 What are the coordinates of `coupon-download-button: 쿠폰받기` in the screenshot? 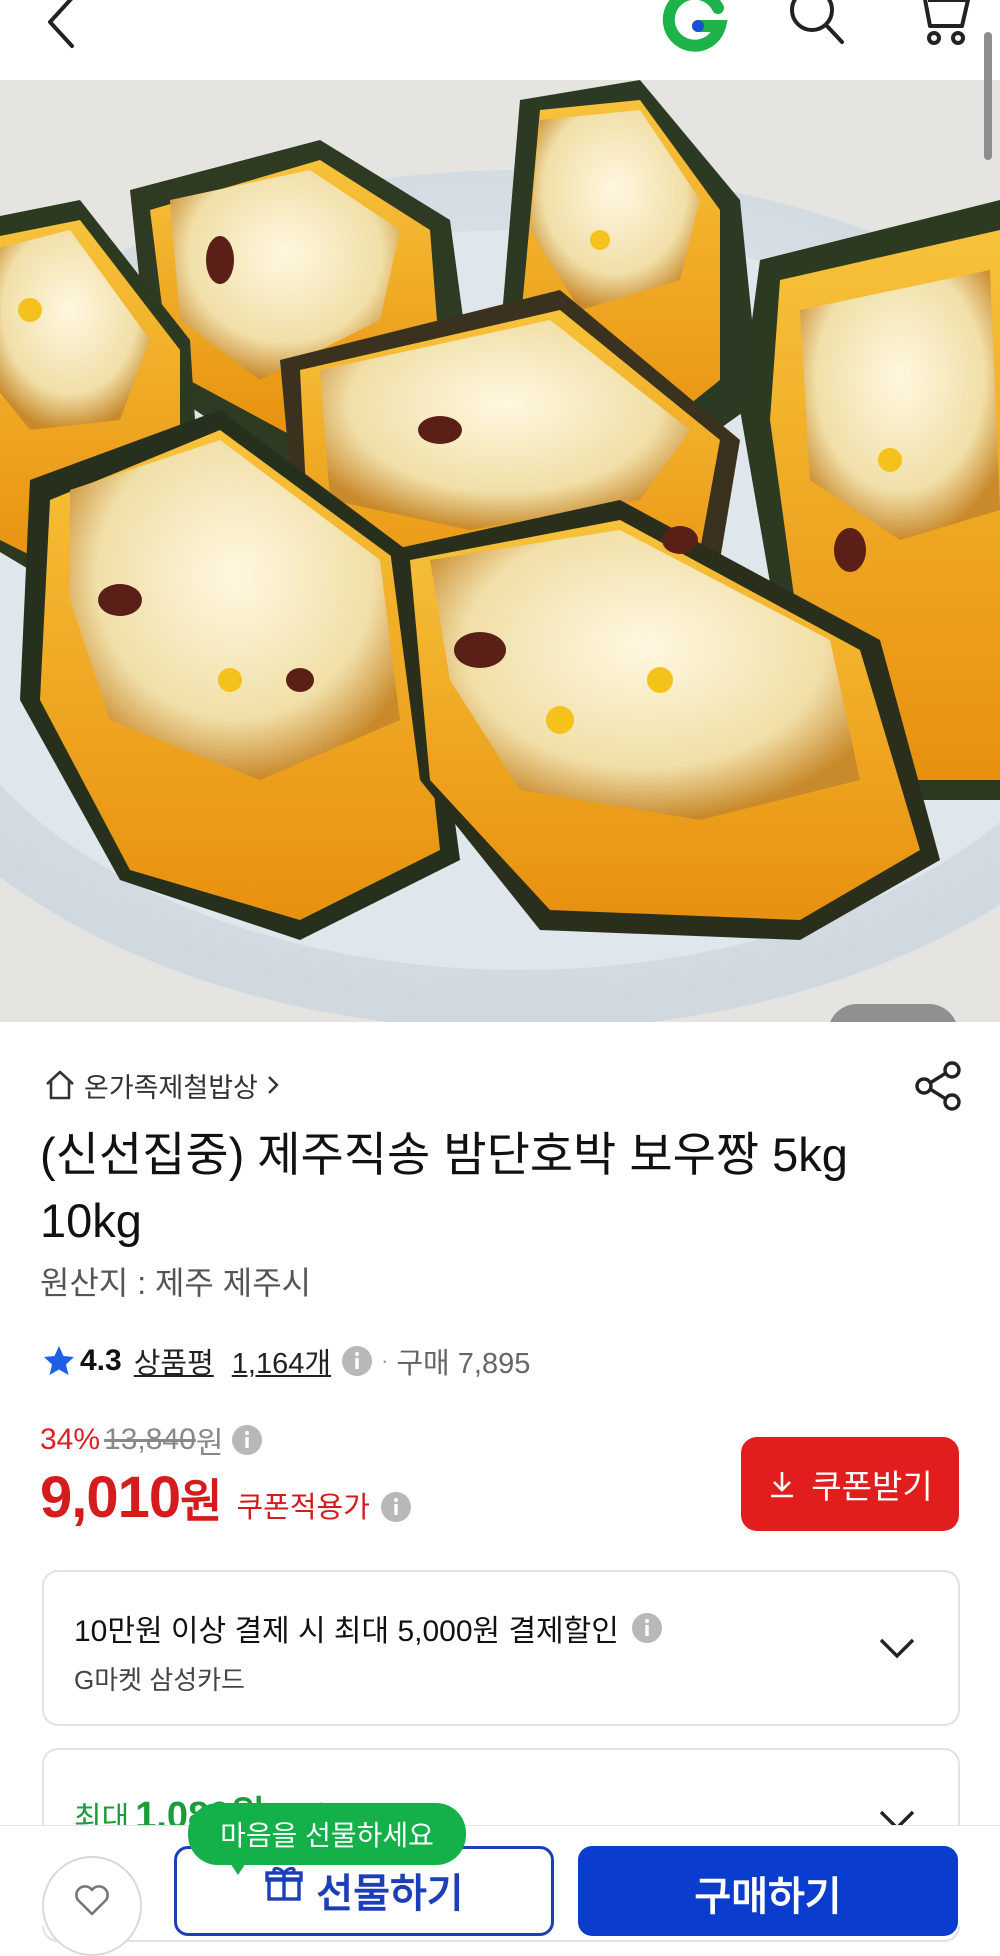 It's located at (850, 1484).